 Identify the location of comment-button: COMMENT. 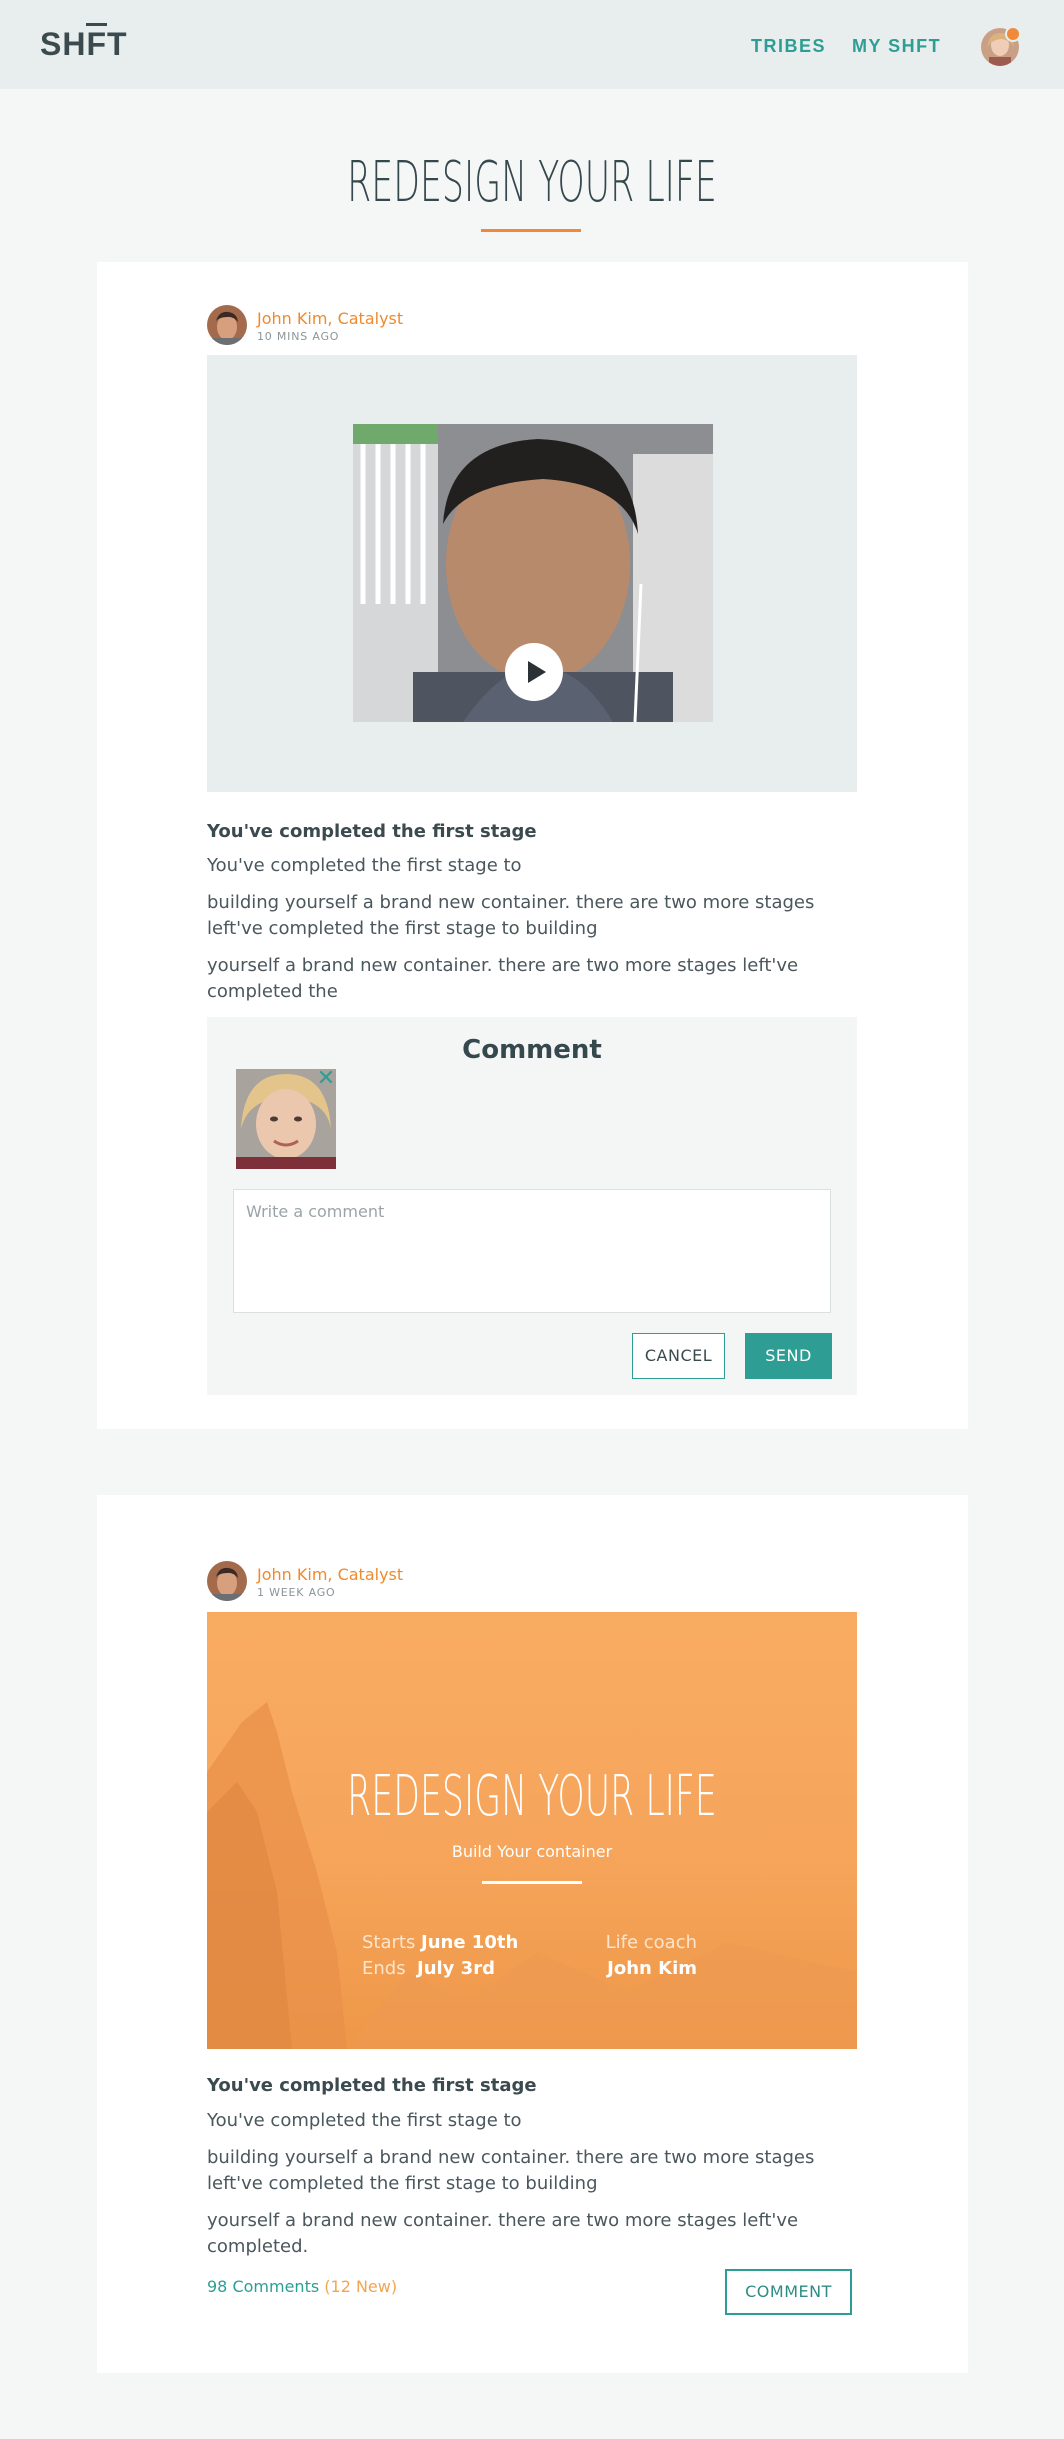
(788, 2292).